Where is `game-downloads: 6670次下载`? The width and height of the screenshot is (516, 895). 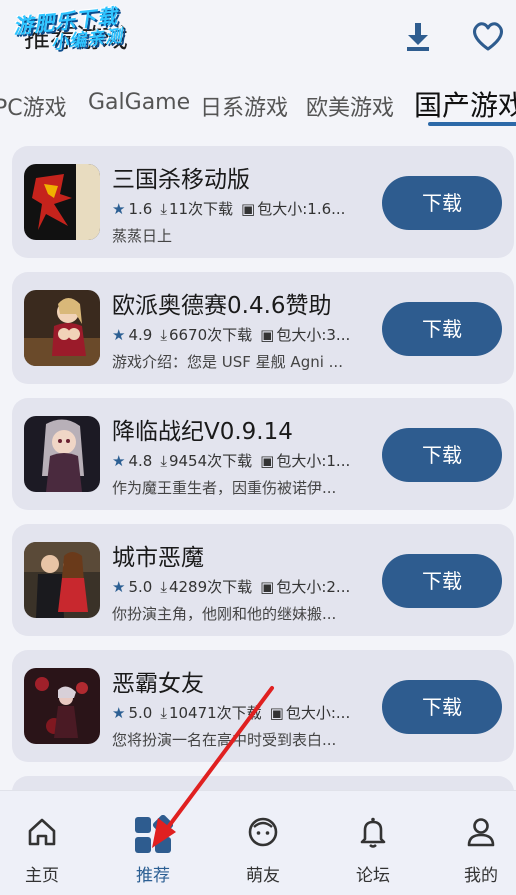 game-downloads: 6670次下载 is located at coordinates (210, 335).